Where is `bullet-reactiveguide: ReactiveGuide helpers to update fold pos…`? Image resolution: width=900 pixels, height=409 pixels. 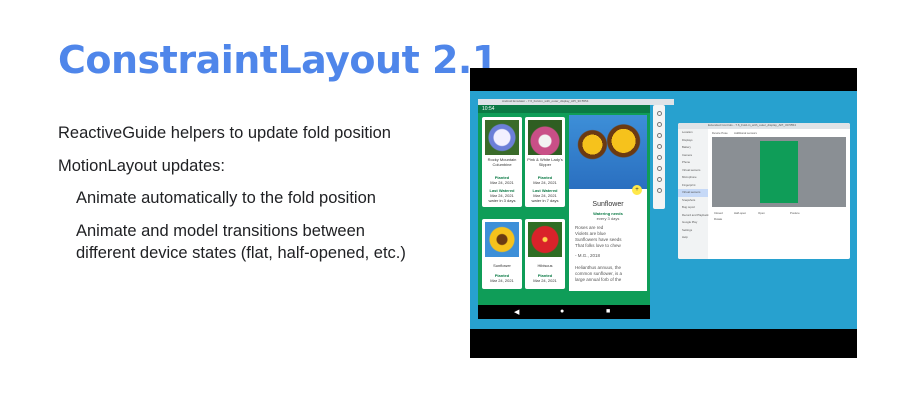
bullet-reactiveguide: ReactiveGuide helpers to update fold pos… is located at coordinates (224, 133).